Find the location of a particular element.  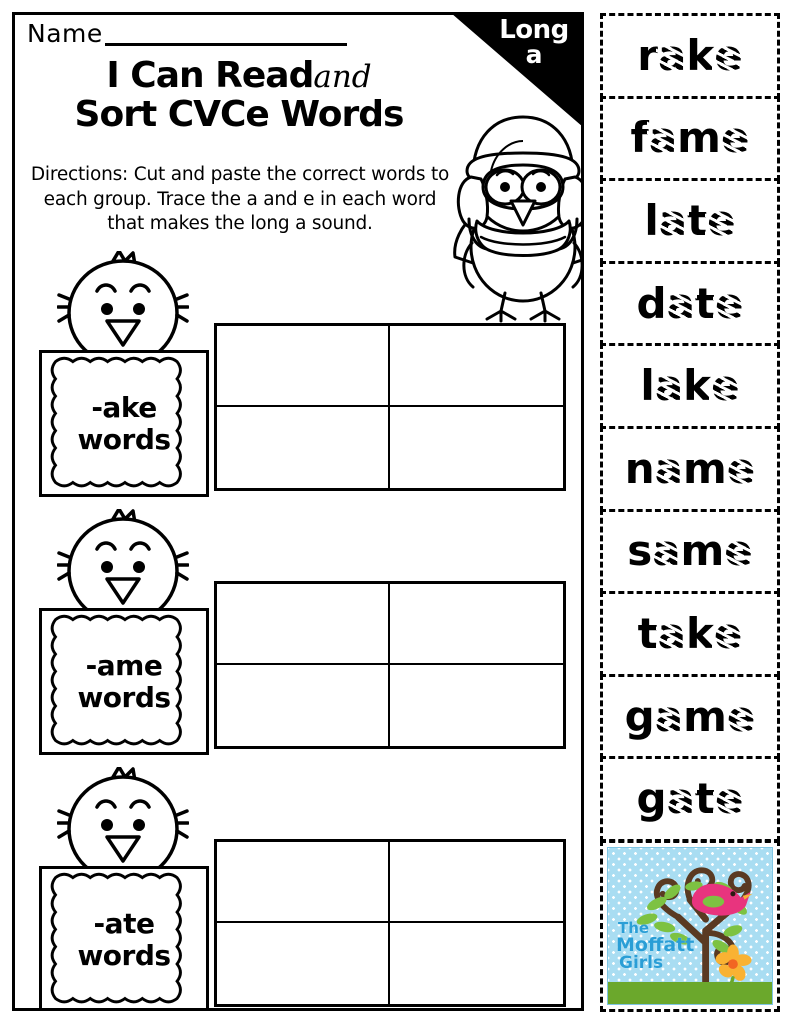

group-label-text: -ate words is located at coordinates (124, 938).